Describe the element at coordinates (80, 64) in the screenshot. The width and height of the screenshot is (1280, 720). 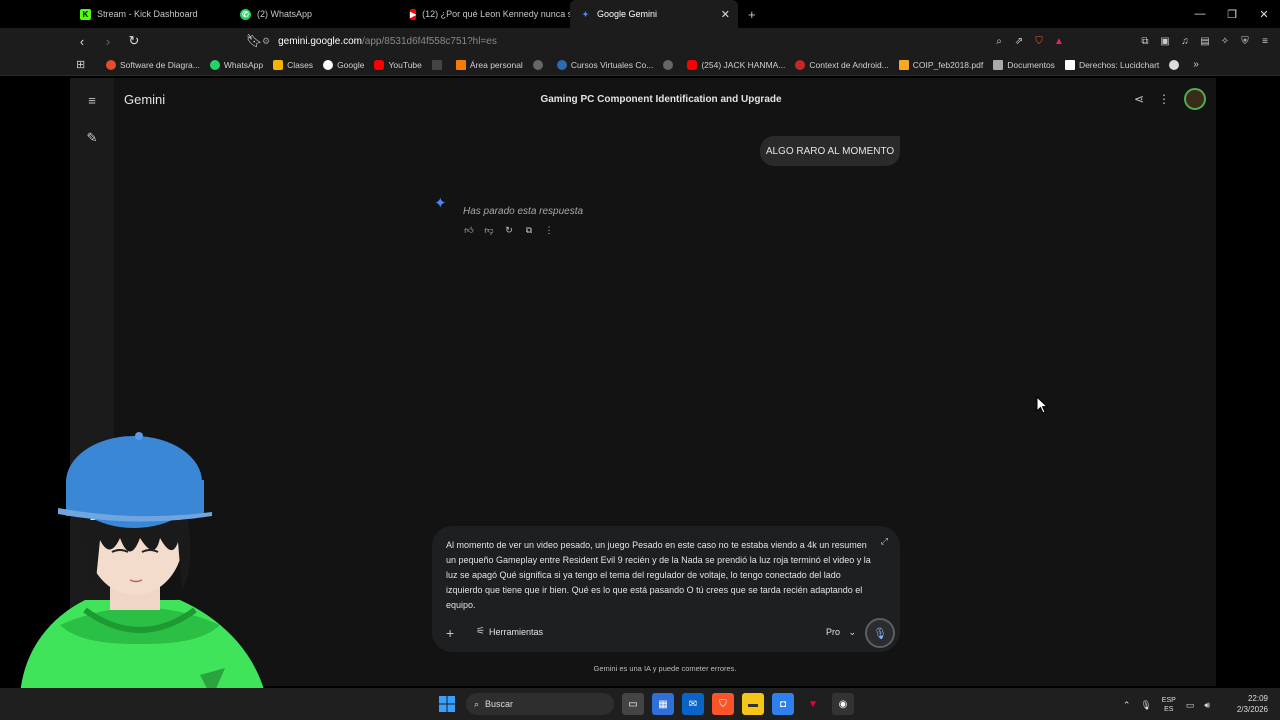
I see `apps-grid-icon: ⊞` at that location.